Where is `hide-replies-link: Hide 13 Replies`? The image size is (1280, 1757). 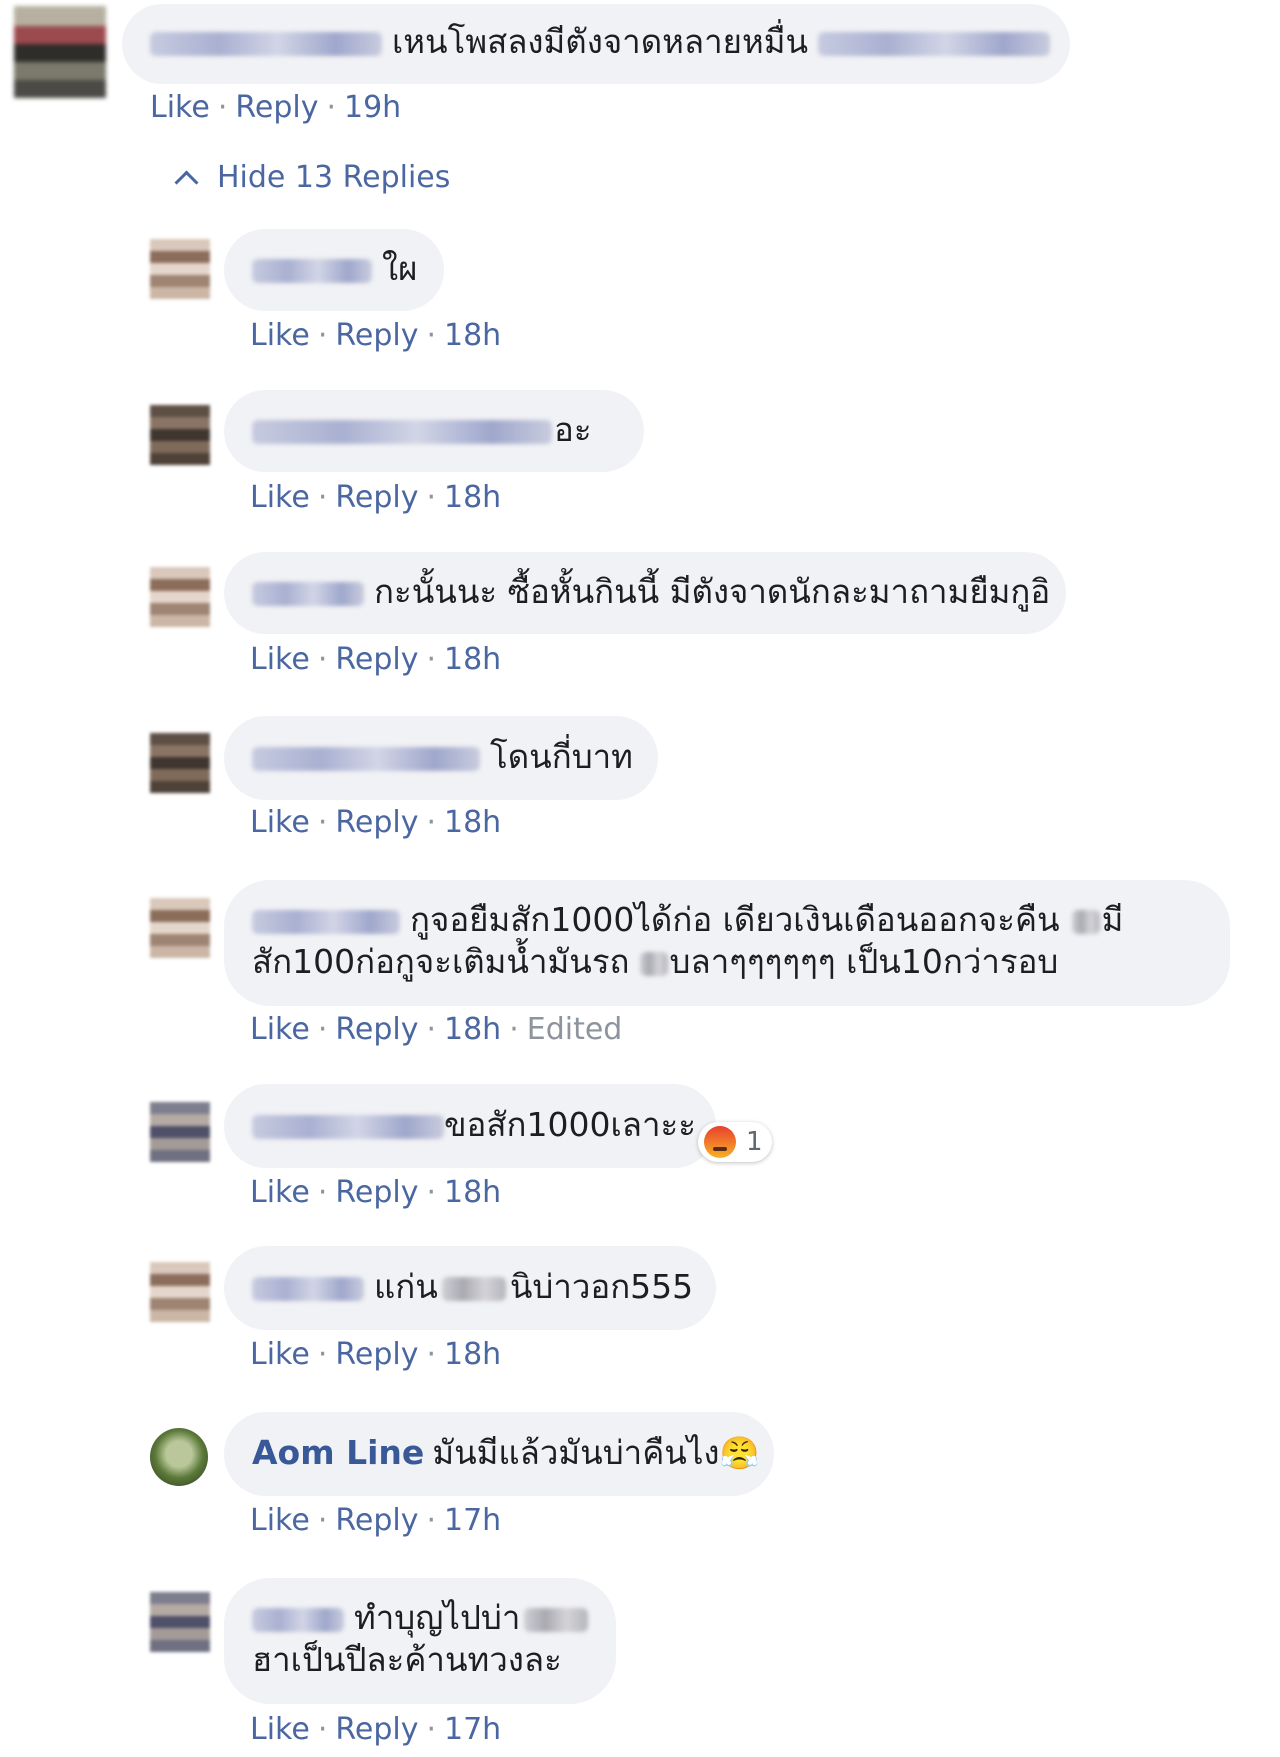 hide-replies-link: Hide 13 Replies is located at coordinates (312, 177).